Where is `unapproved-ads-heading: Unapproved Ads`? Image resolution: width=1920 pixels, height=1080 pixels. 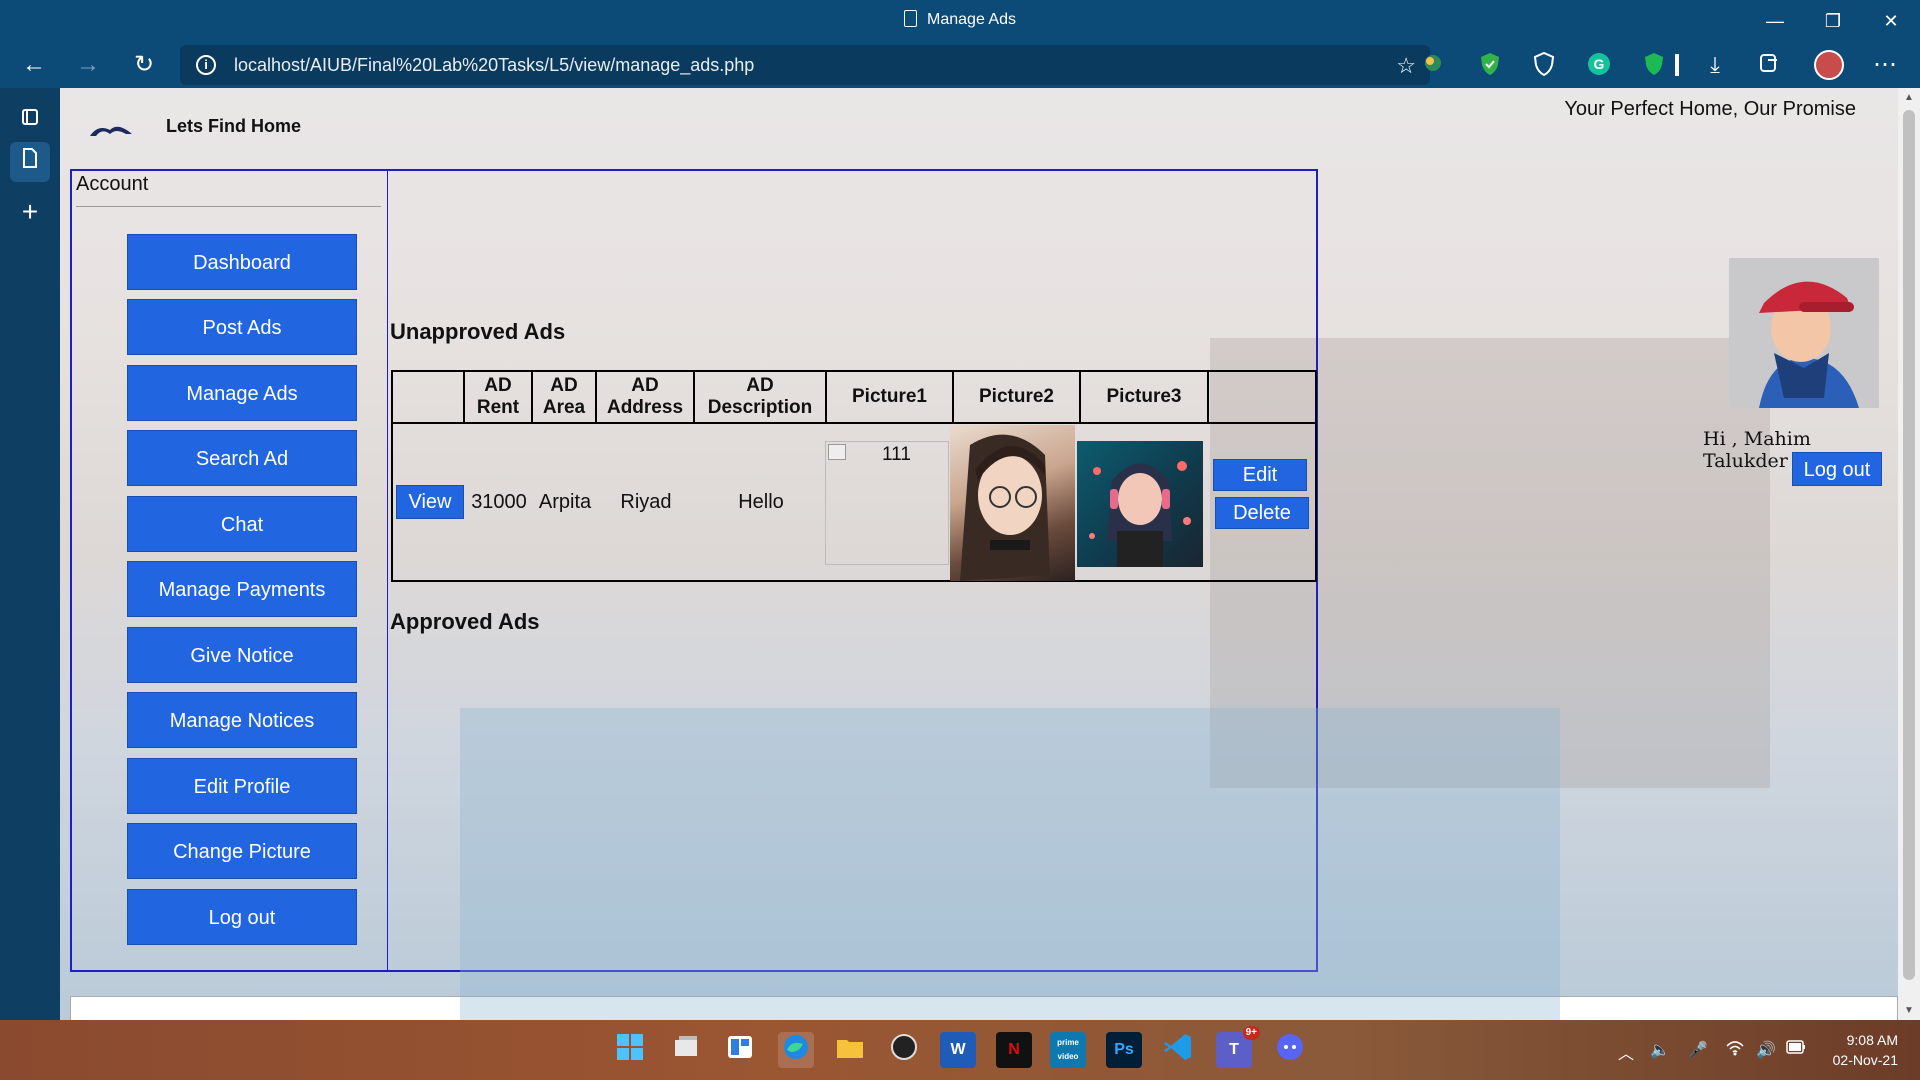
unapproved-ads-heading: Unapproved Ads is located at coordinates (478, 331).